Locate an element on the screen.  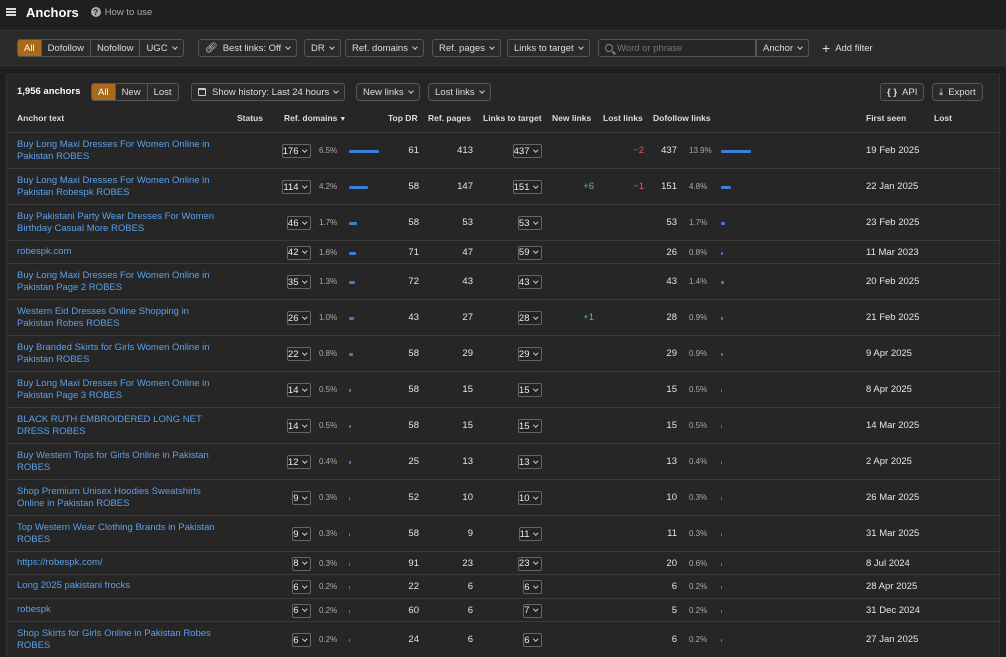
links-to-target-dropdown: 10 is located at coordinates (529, 498).